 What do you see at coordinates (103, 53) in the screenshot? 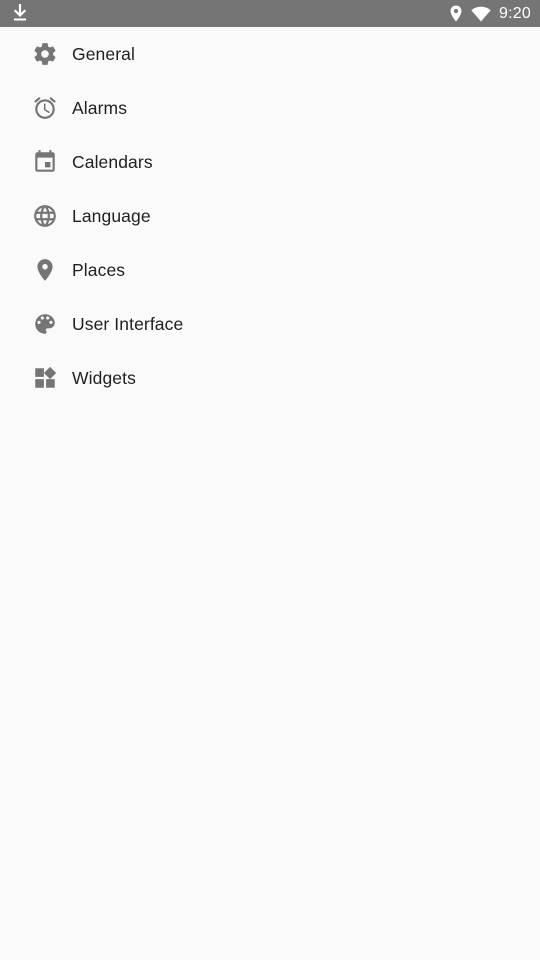
I see `menu-item-label: General` at bounding box center [103, 53].